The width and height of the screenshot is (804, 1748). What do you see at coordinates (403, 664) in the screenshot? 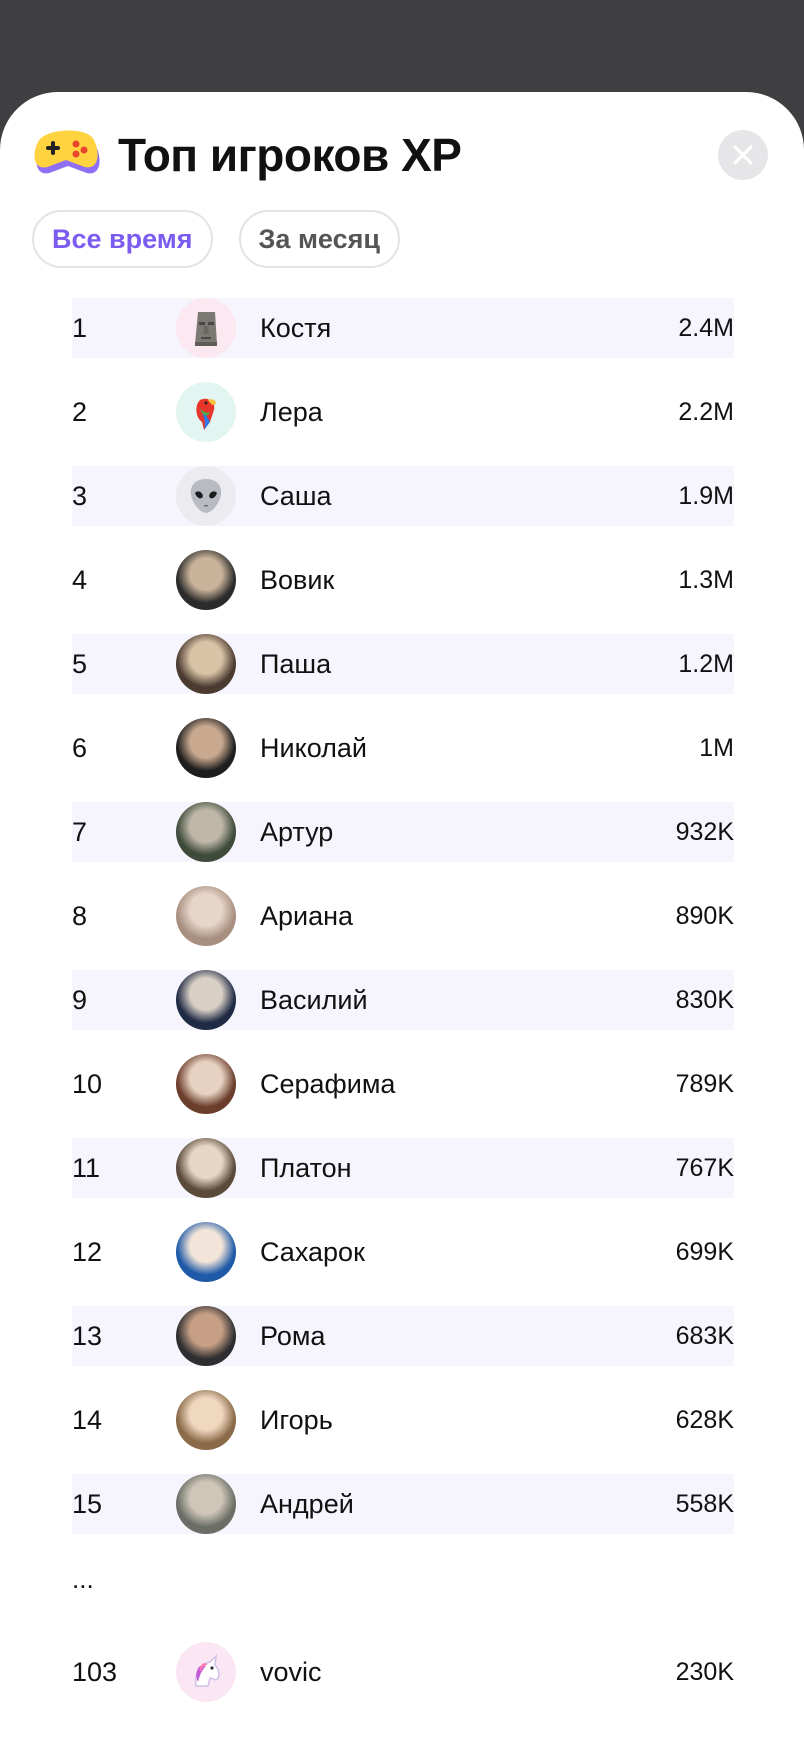
I see `leaderboard-row: 5 Паша 1.2M` at bounding box center [403, 664].